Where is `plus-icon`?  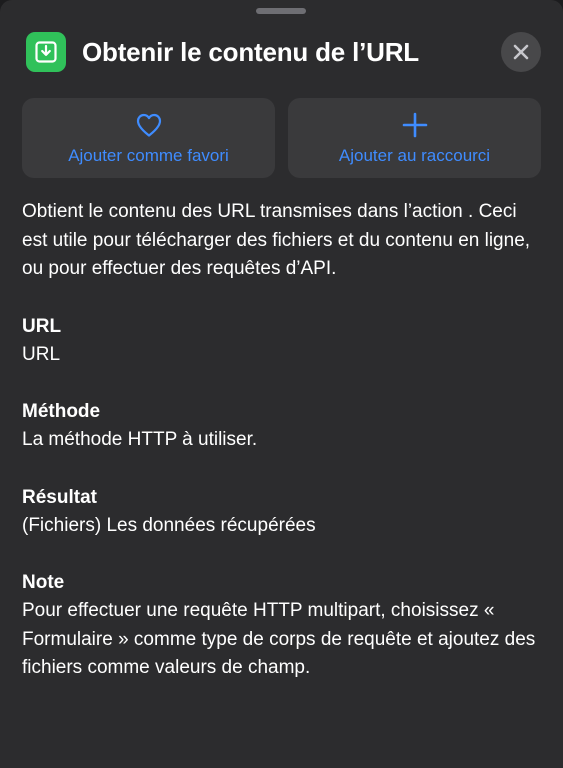 plus-icon is located at coordinates (415, 125).